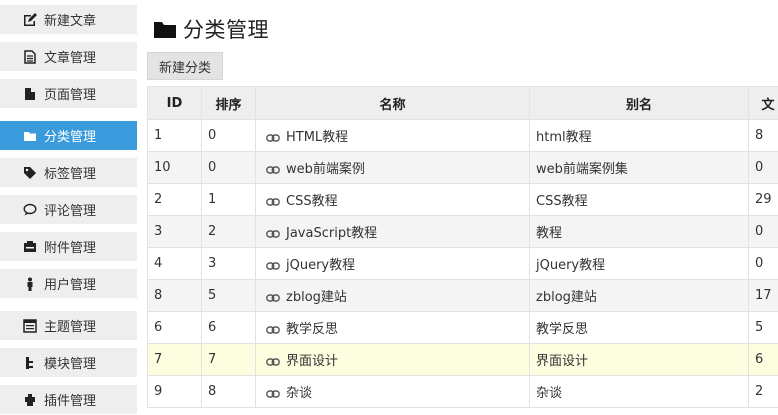 Image resolution: width=778 pixels, height=415 pixels. I want to click on sidebar-item-module-manage: 模块管理, so click(68, 362).